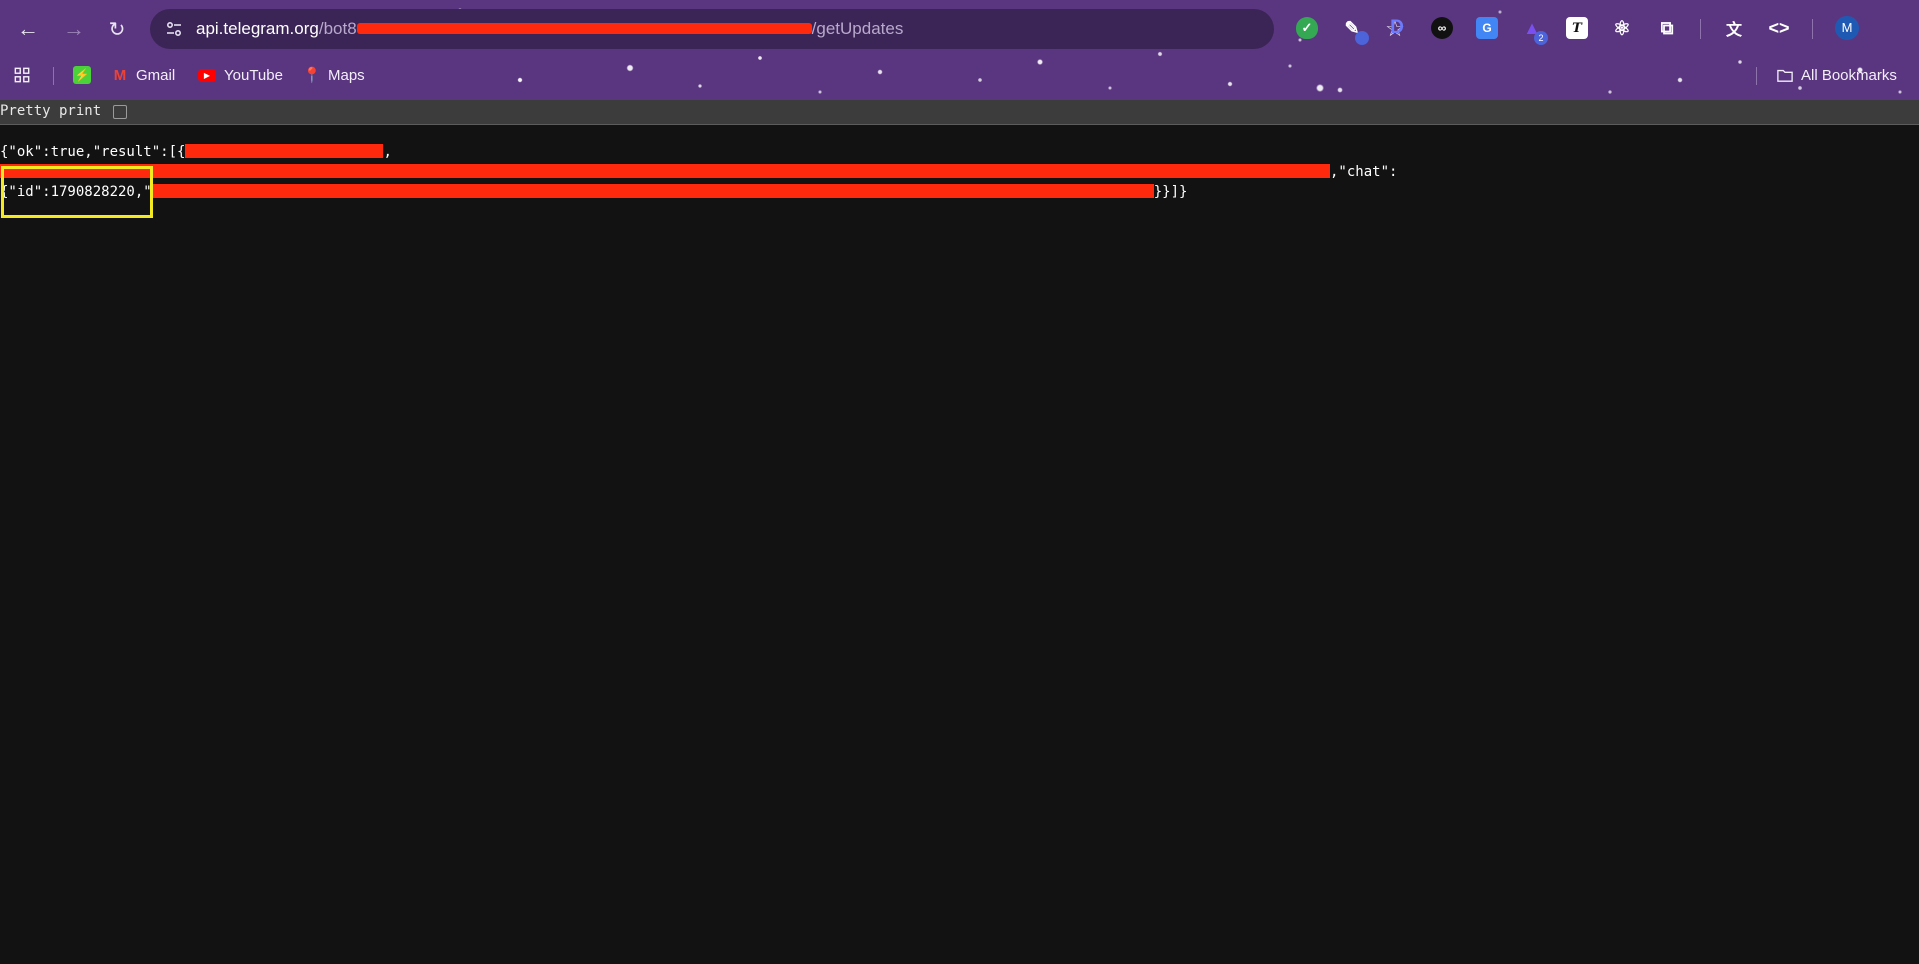 The height and width of the screenshot is (964, 1919). Describe the element at coordinates (584, 29) in the screenshot. I see `url-redaction` at that location.